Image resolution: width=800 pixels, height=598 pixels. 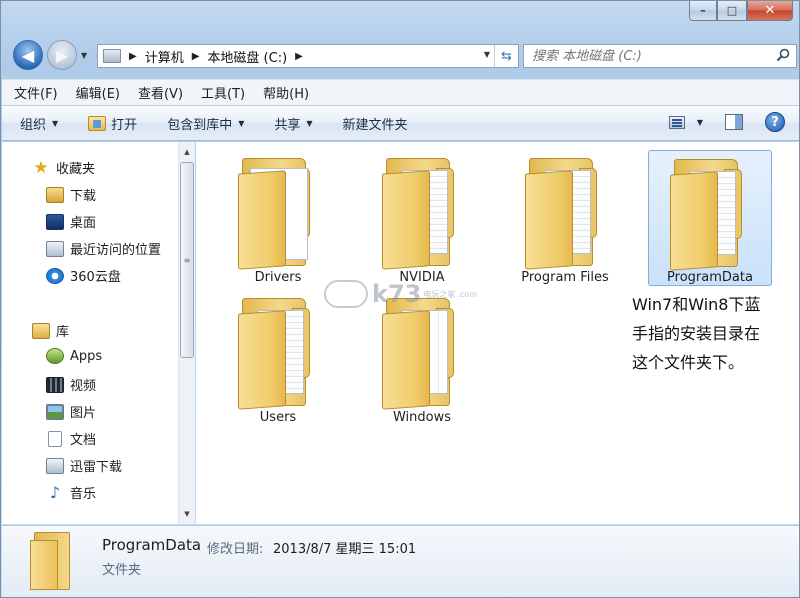 I want to click on navigation-bar: ◀ ▶ ▼ ▶ 计算机 ▶ 本地磁盘 (C:) ▶ ▼ ⇆, so click(x=404, y=55).